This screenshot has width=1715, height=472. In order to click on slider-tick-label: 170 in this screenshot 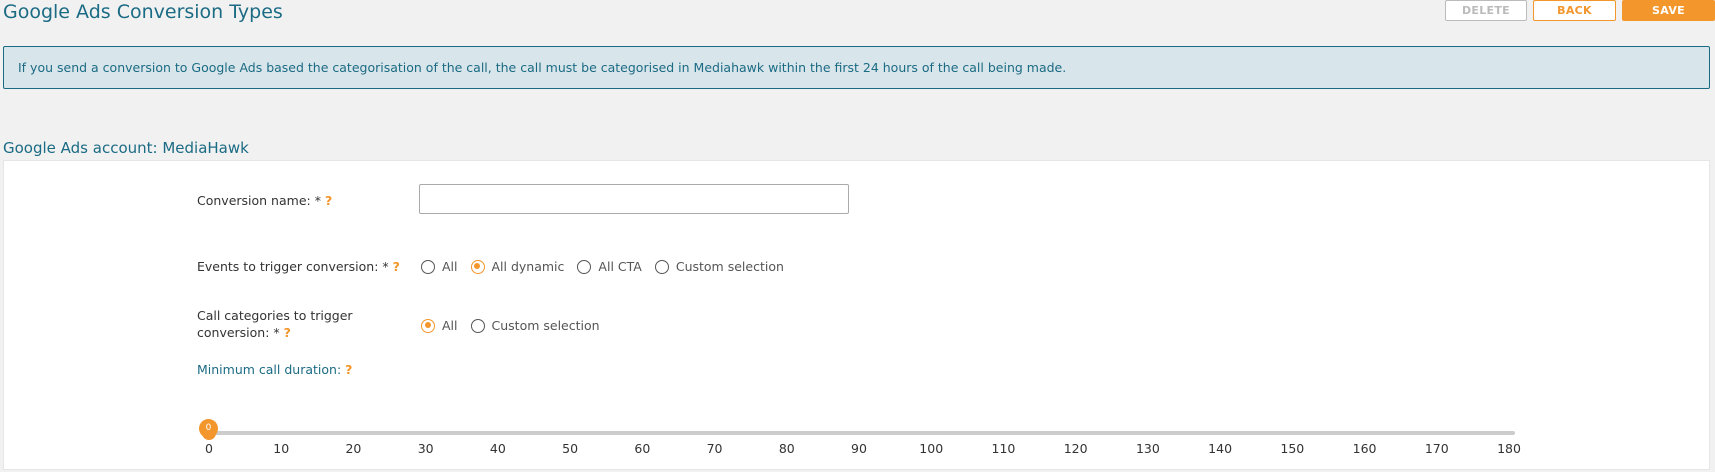, I will do `click(1436, 448)`.